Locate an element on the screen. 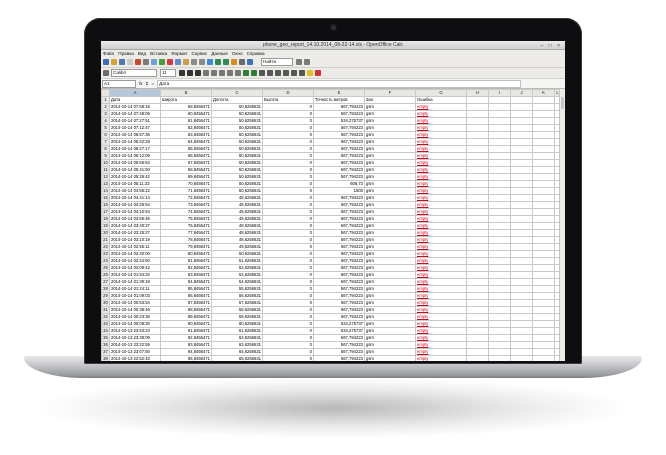 This screenshot has height=455, width=666. cell: 79,8456471 is located at coordinates (186, 247).